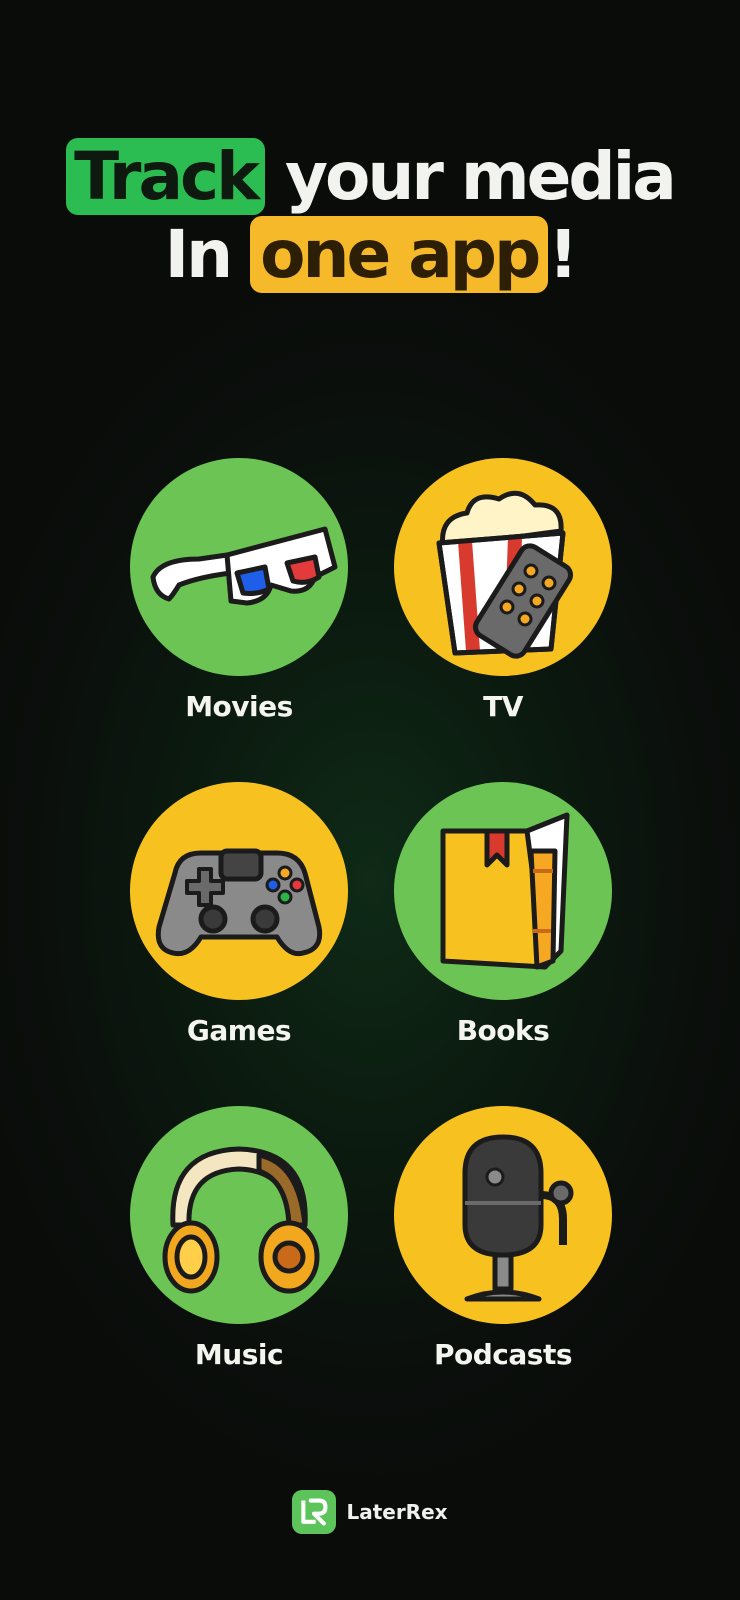 The height and width of the screenshot is (1600, 740). What do you see at coordinates (239, 902) in the screenshot?
I see `gamepad-icon` at bounding box center [239, 902].